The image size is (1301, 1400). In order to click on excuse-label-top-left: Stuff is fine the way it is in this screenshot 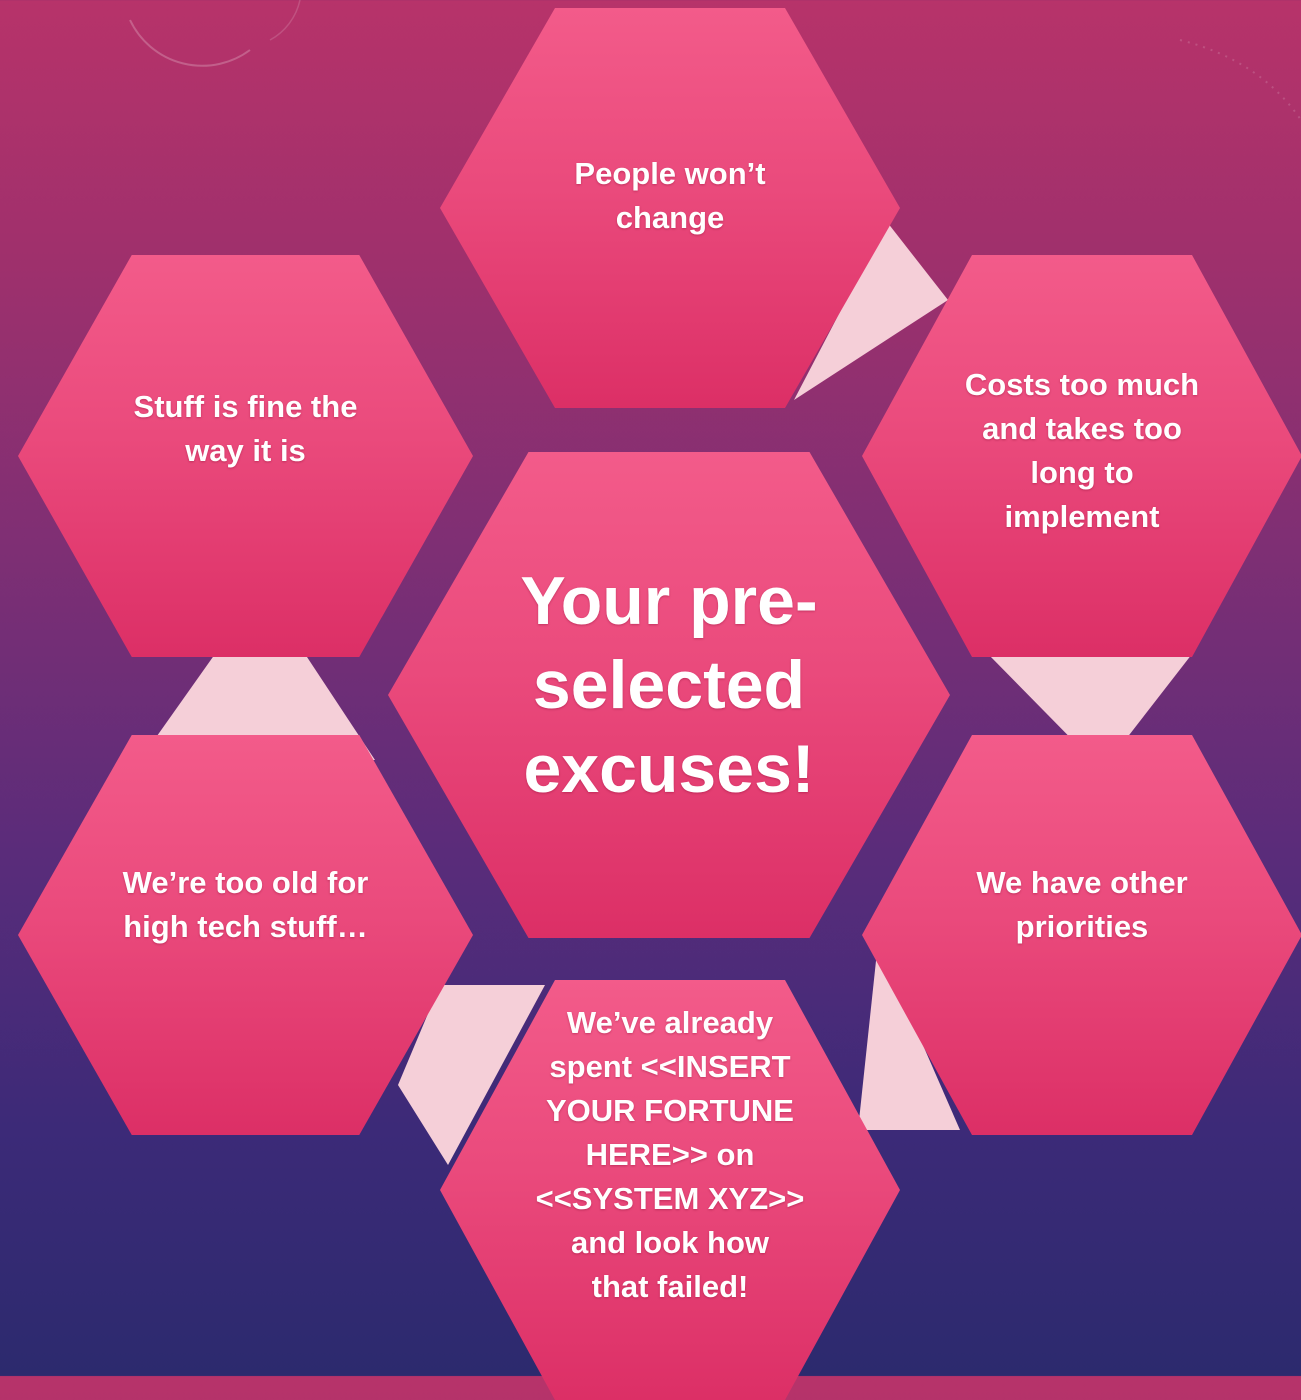, I will do `click(246, 429)`.